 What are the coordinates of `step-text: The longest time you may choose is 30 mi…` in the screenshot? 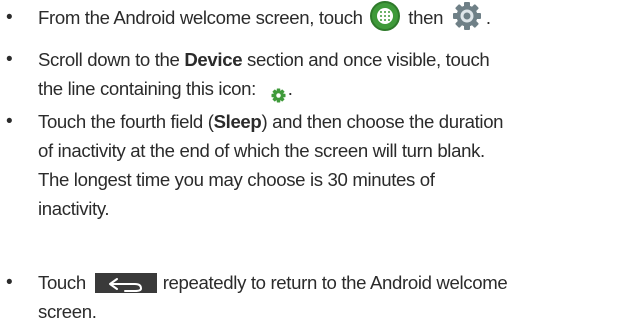 It's located at (236, 179).